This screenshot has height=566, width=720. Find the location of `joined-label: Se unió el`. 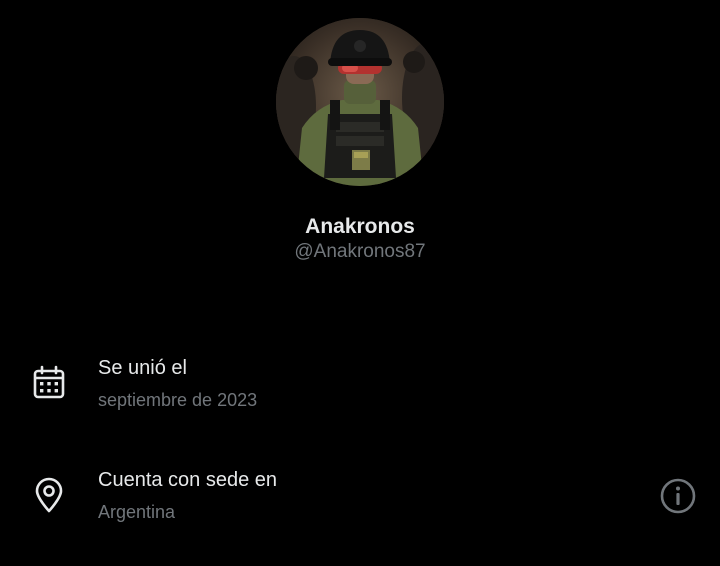

joined-label: Se unió el is located at coordinates (142, 368).